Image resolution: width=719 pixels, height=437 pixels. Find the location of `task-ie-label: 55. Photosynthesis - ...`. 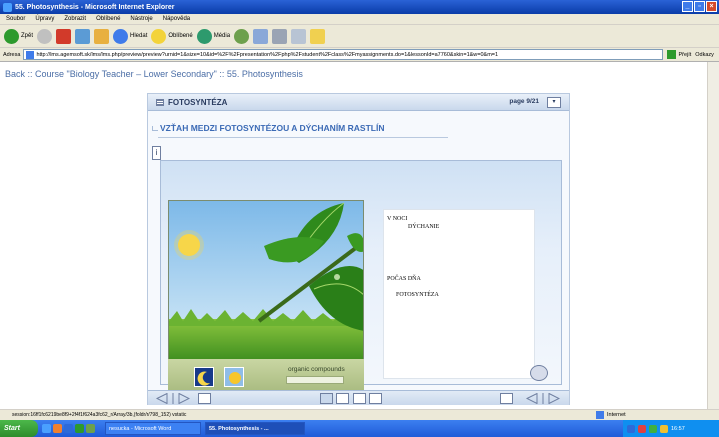

task-ie-label: 55. Photosynthesis - ... is located at coordinates (239, 428).